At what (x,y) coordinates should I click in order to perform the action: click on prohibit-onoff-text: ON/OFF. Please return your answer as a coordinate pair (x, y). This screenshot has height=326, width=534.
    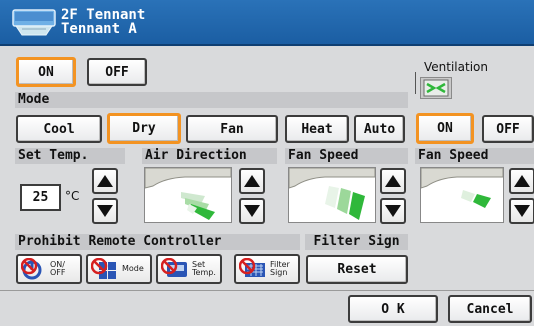
    Looking at the image, I should click on (58, 269).